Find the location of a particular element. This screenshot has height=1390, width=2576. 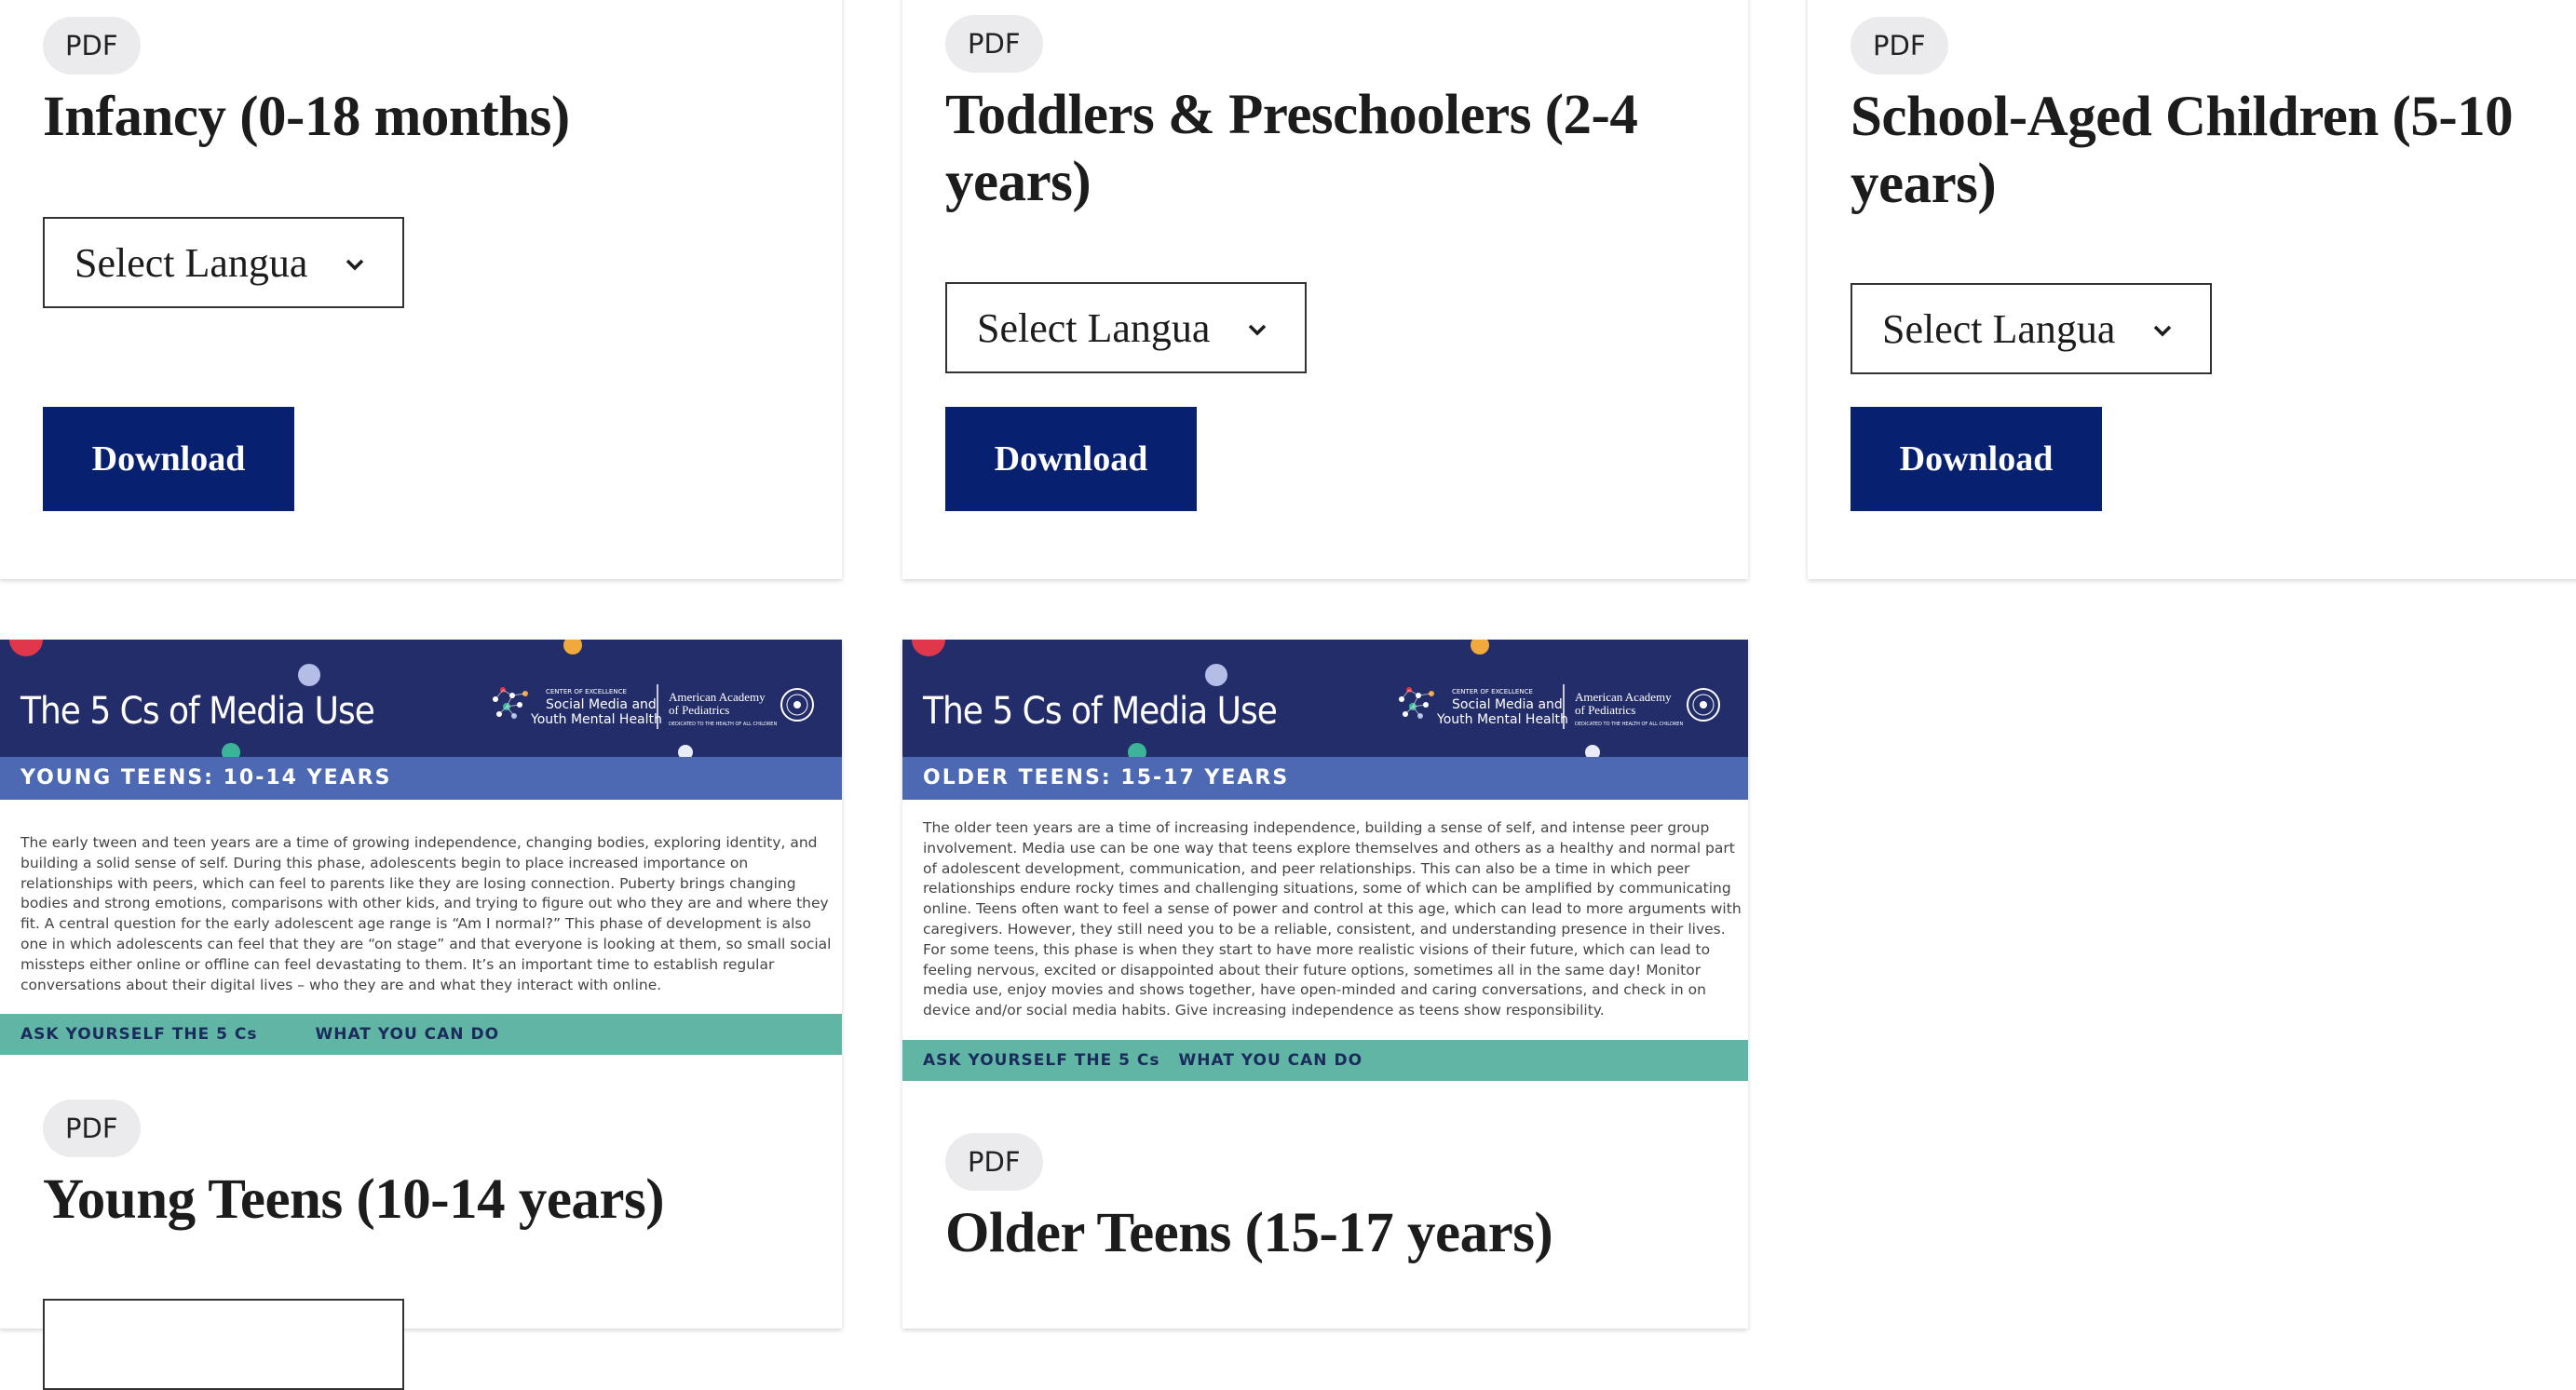

card-title: Young Teens (10-14 years) is located at coordinates (354, 1199).